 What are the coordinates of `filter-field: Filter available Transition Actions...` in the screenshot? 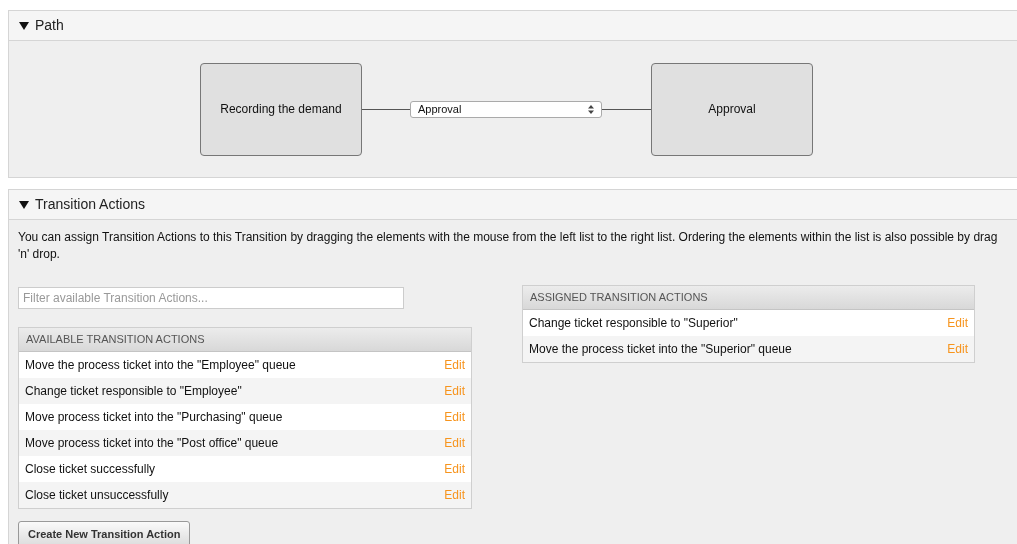 It's located at (211, 298).